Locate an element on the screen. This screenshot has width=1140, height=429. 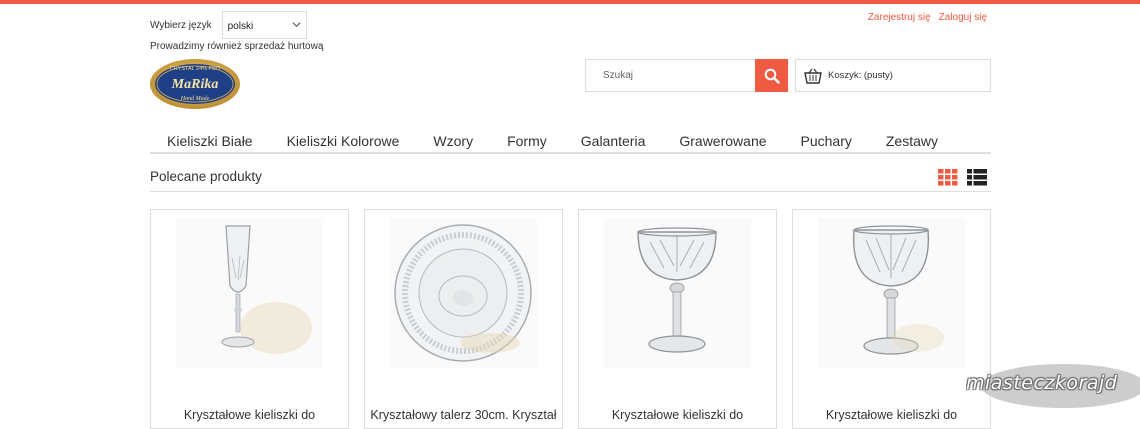
featured-section-header: Polecane produkty is located at coordinates (570, 178).